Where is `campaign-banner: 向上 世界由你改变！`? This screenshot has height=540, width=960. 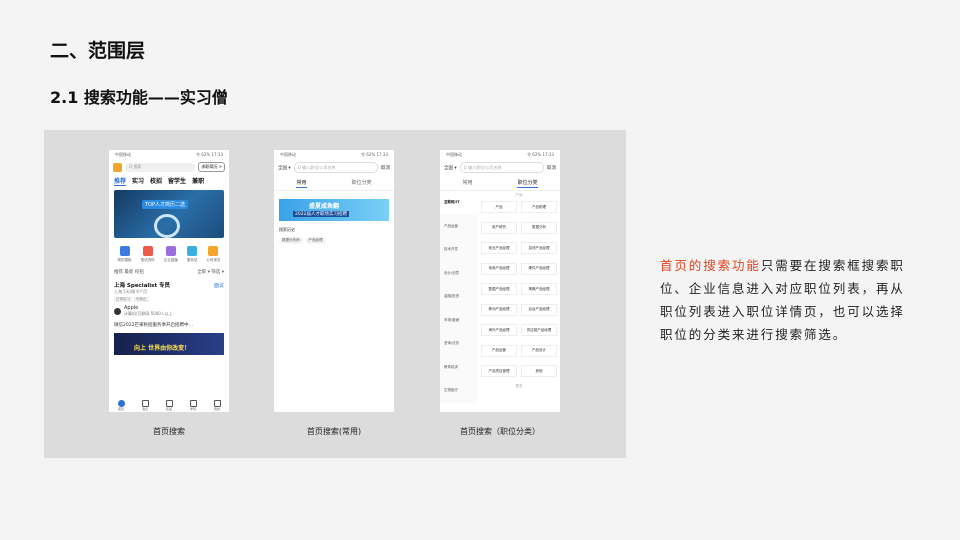 campaign-banner: 向上 世界由你改变！ is located at coordinates (169, 344).